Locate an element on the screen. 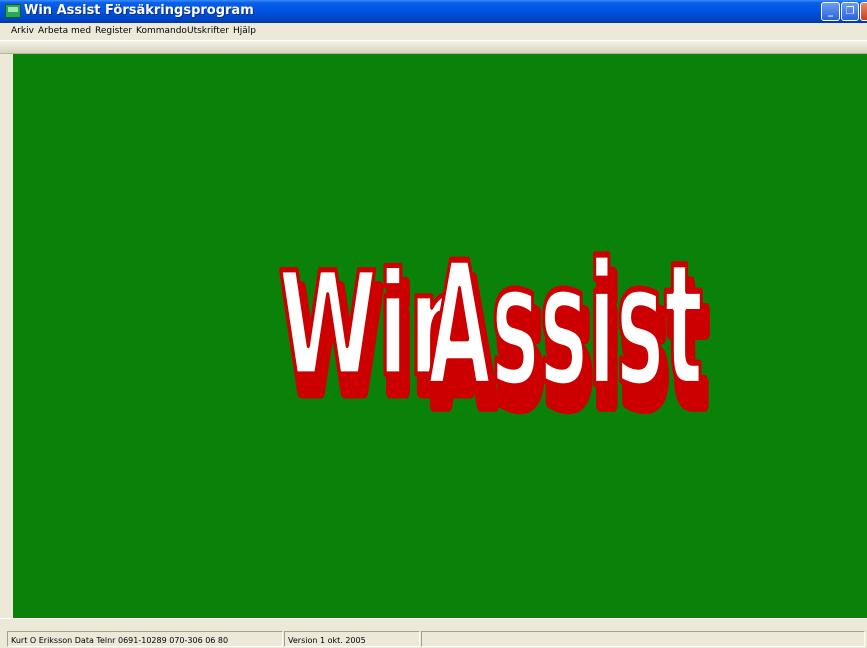 This screenshot has width=867, height=648. maximize-button: ❐ is located at coordinates (850, 11).